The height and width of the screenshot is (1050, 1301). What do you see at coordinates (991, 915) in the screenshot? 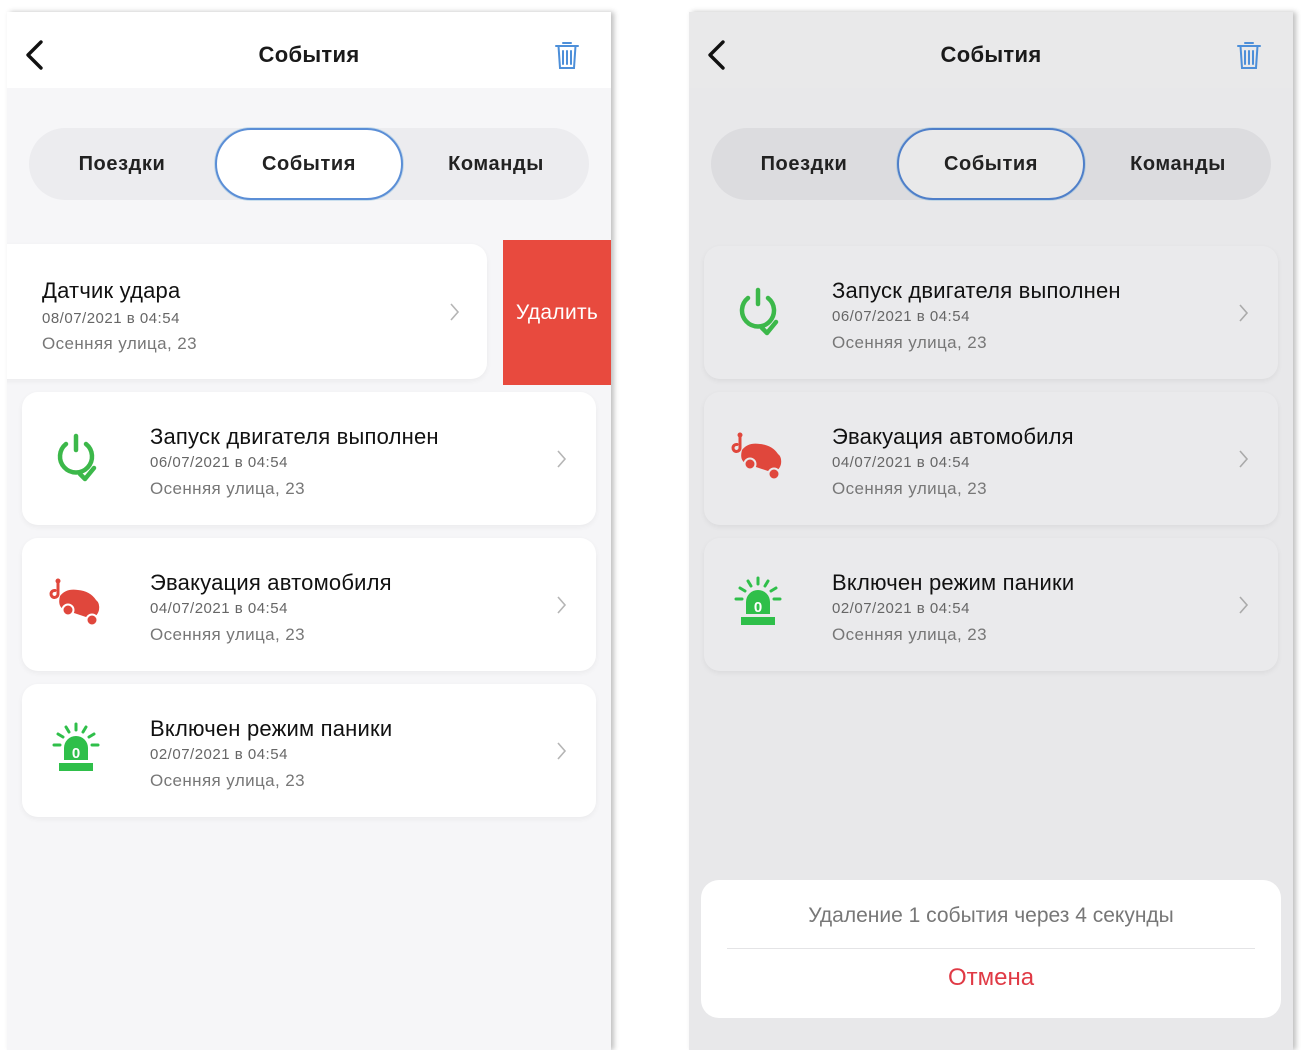
I see `undo-countdown-text: Удаление 1 события через 4 секунды` at bounding box center [991, 915].